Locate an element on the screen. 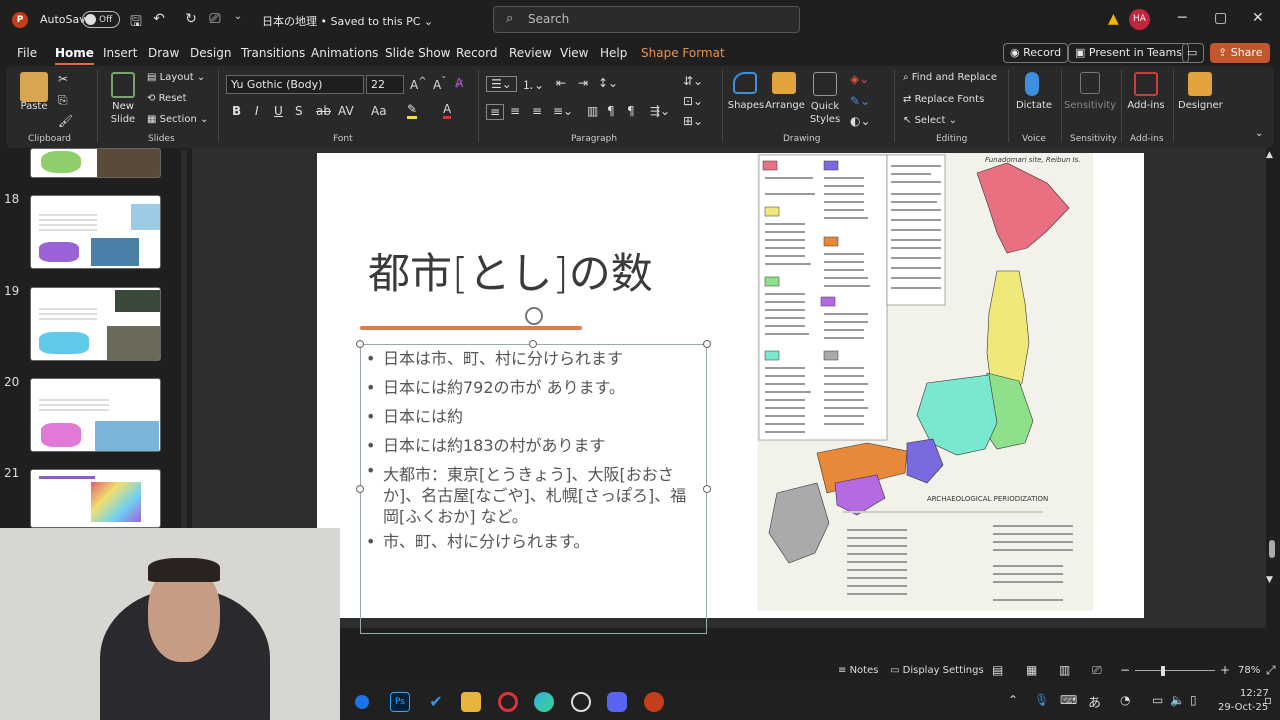 The image size is (1280, 720). paste-icon is located at coordinates (34, 87).